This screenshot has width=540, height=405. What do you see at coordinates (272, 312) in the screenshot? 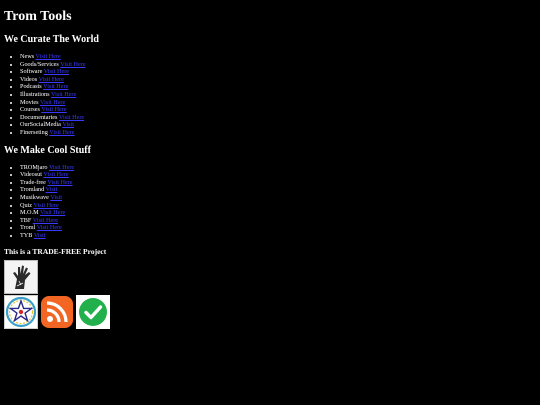
I see `badge-row-bottom` at bounding box center [272, 312].